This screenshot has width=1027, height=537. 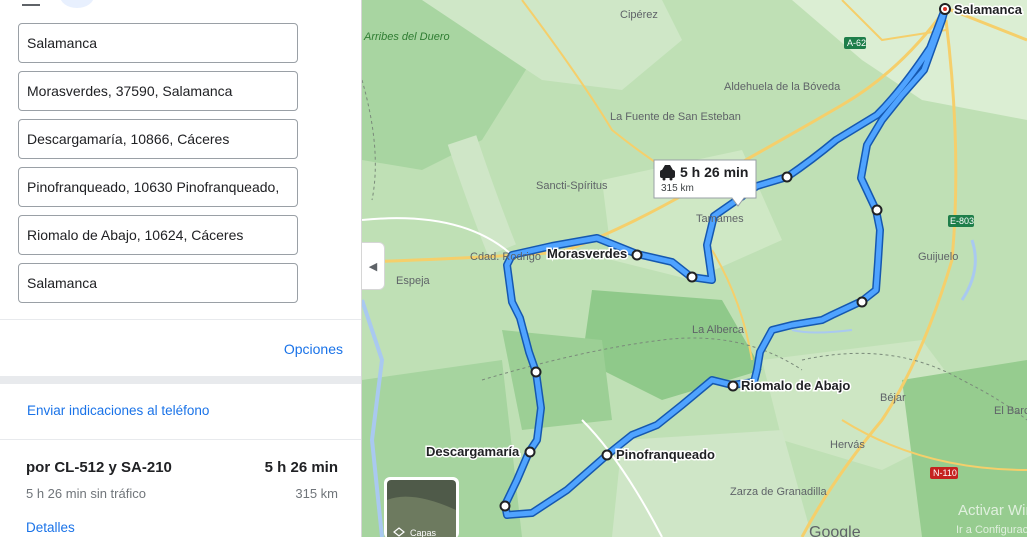 What do you see at coordinates (50, 527) in the screenshot?
I see `details-link: Detalles` at bounding box center [50, 527].